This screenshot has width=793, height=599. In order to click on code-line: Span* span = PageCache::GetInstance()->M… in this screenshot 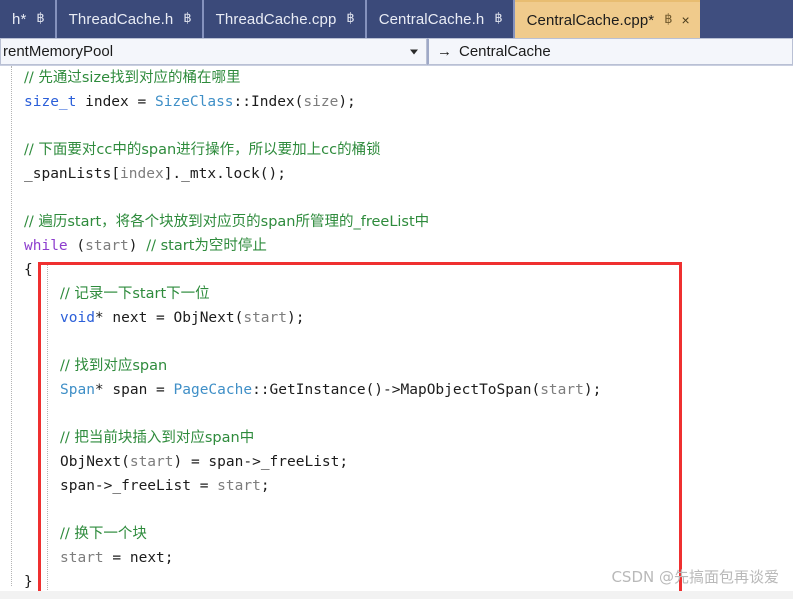, I will do `click(396, 390)`.